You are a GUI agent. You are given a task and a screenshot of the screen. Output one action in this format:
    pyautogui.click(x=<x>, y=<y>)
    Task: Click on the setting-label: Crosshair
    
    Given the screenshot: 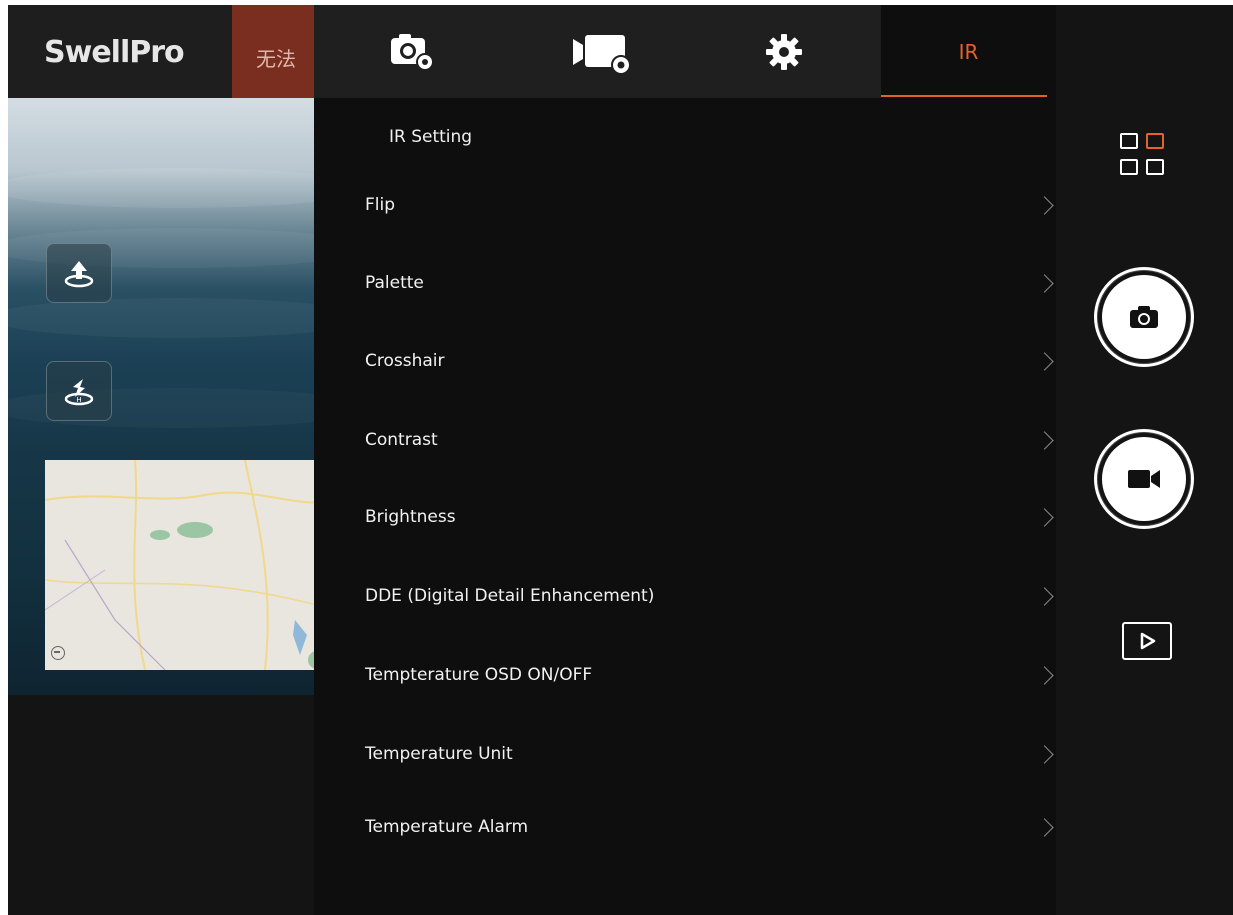 What is the action you would take?
    pyautogui.click(x=405, y=361)
    